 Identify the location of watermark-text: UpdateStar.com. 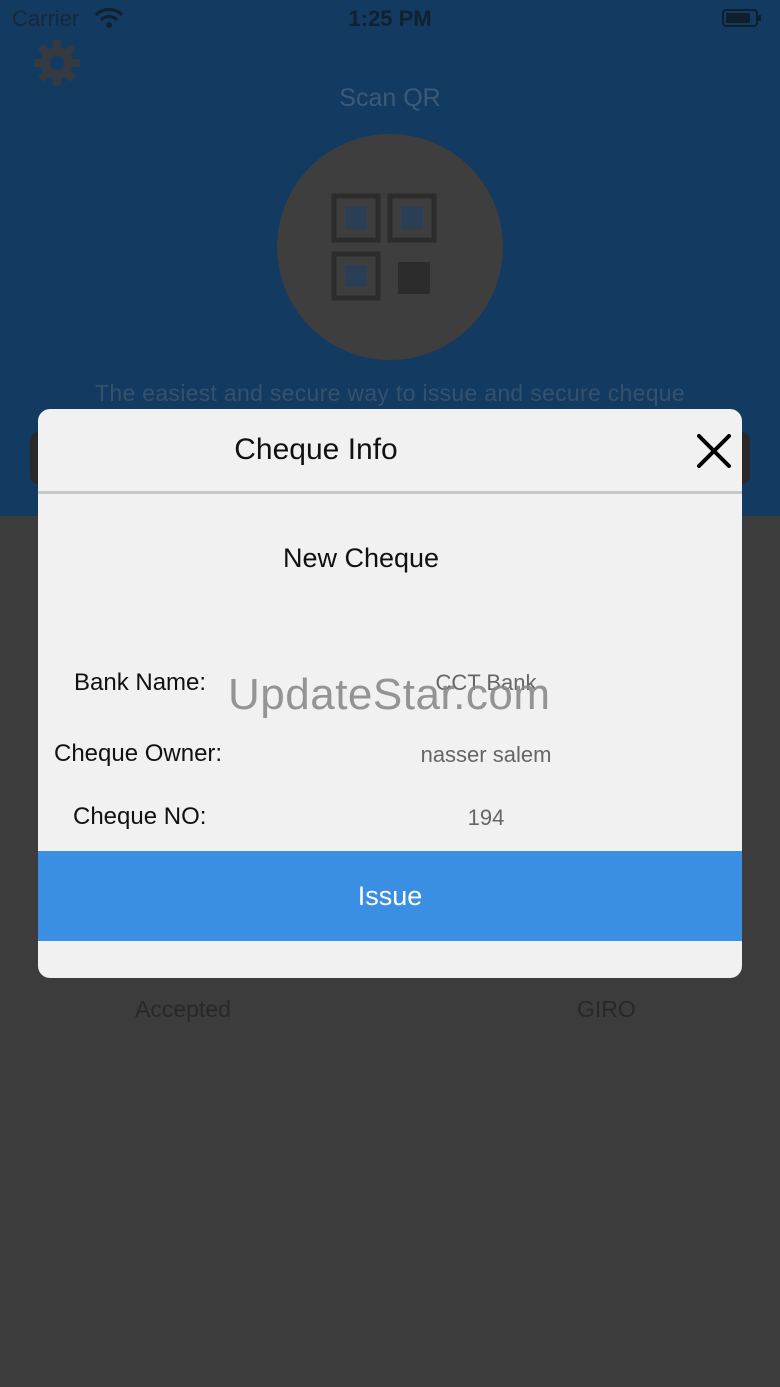
(389, 694).